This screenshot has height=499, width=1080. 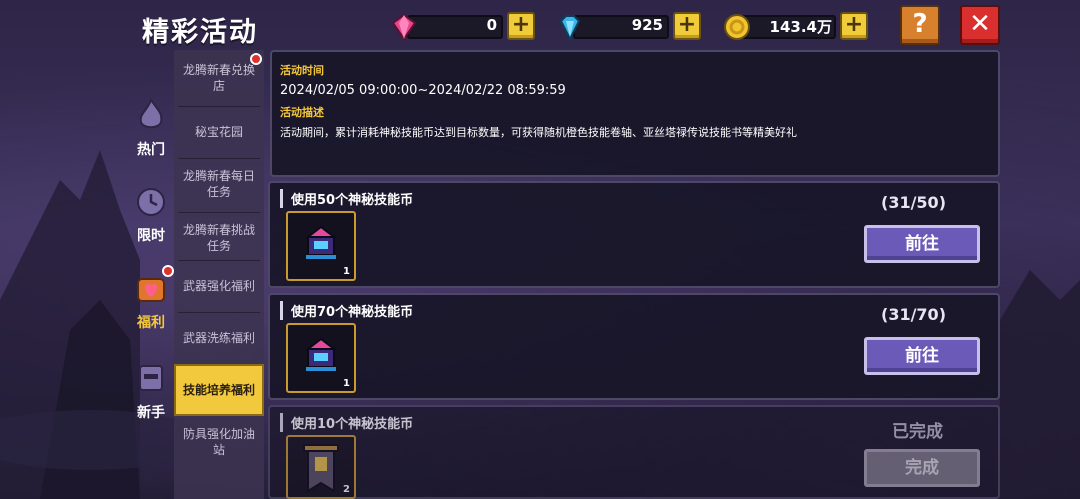 I want to click on submenu-item-weapon-enhance: 武器强化福利, so click(x=219, y=286).